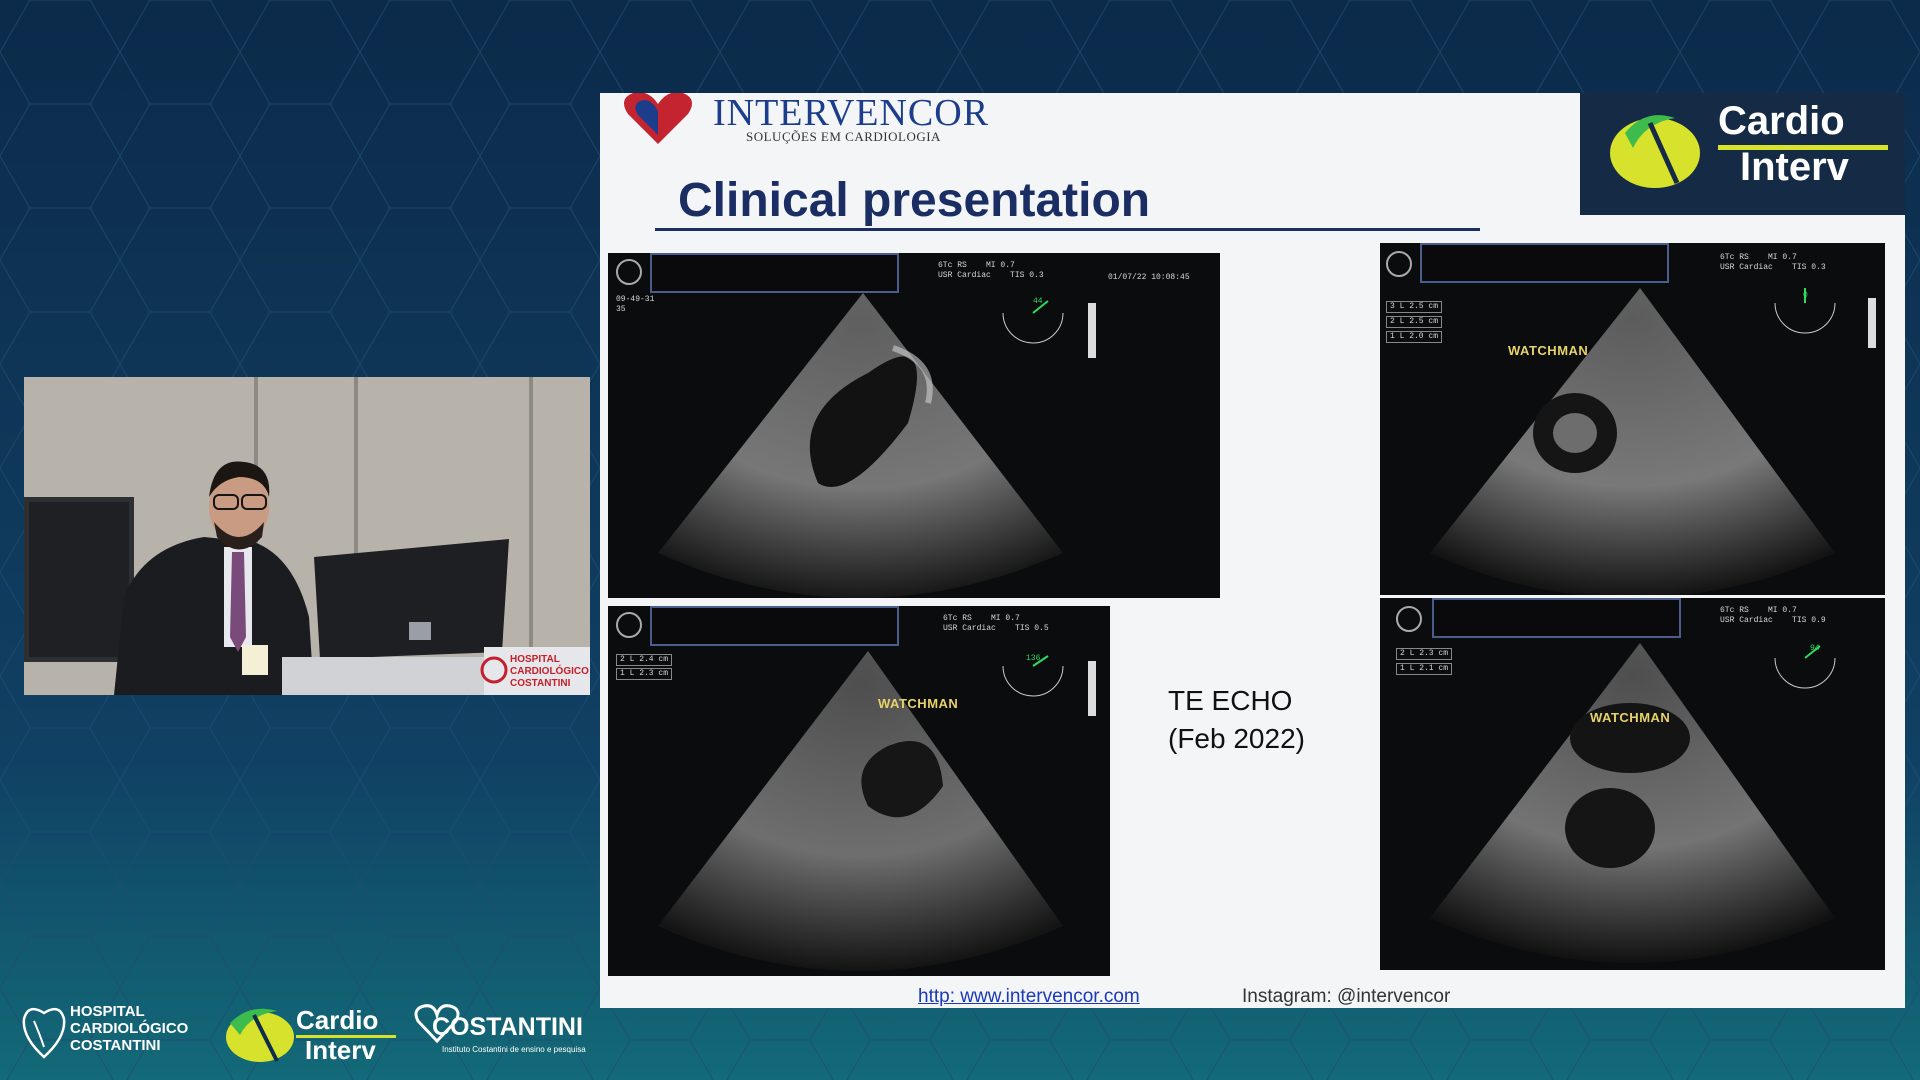  Describe the element at coordinates (1773, 615) in the screenshot. I see `echo-header-text: 6Tc RS MI 0.7 USR Cardiac TIS 0.9` at that location.